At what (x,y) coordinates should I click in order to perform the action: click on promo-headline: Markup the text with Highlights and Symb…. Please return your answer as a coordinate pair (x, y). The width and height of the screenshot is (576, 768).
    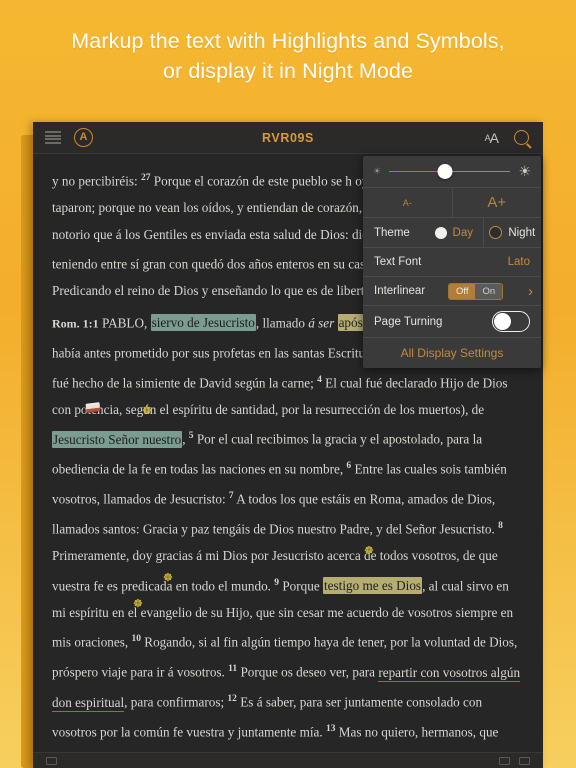
    Looking at the image, I should click on (288, 43).